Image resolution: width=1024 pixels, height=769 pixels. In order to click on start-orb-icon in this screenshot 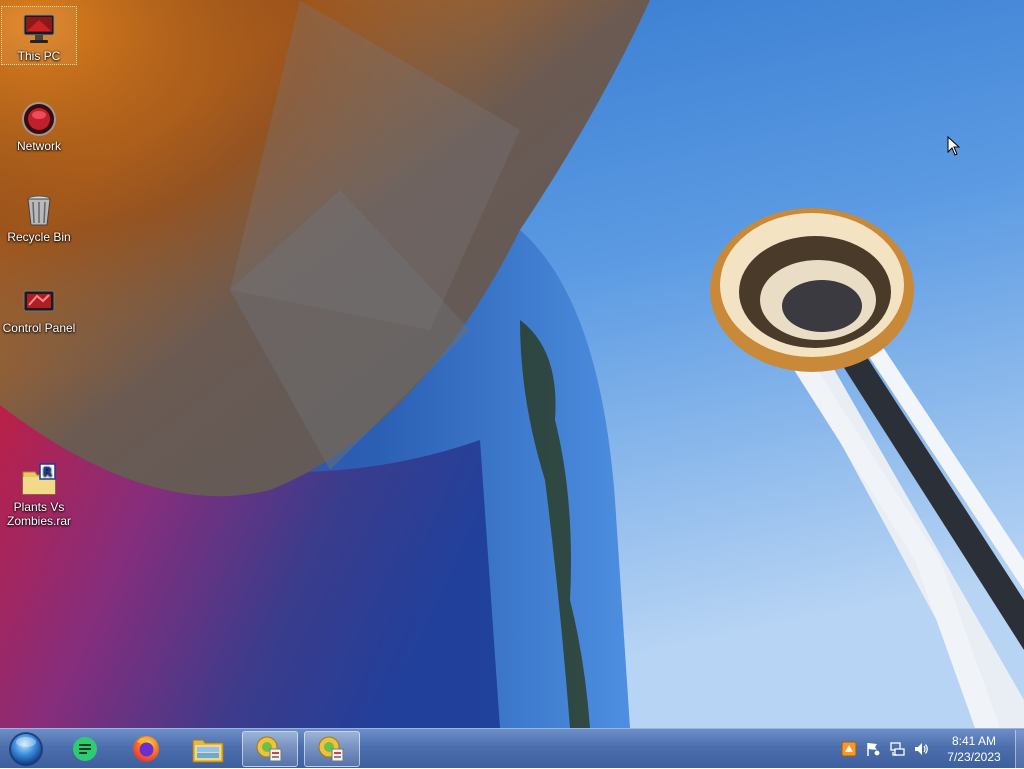, I will do `click(25, 749)`.